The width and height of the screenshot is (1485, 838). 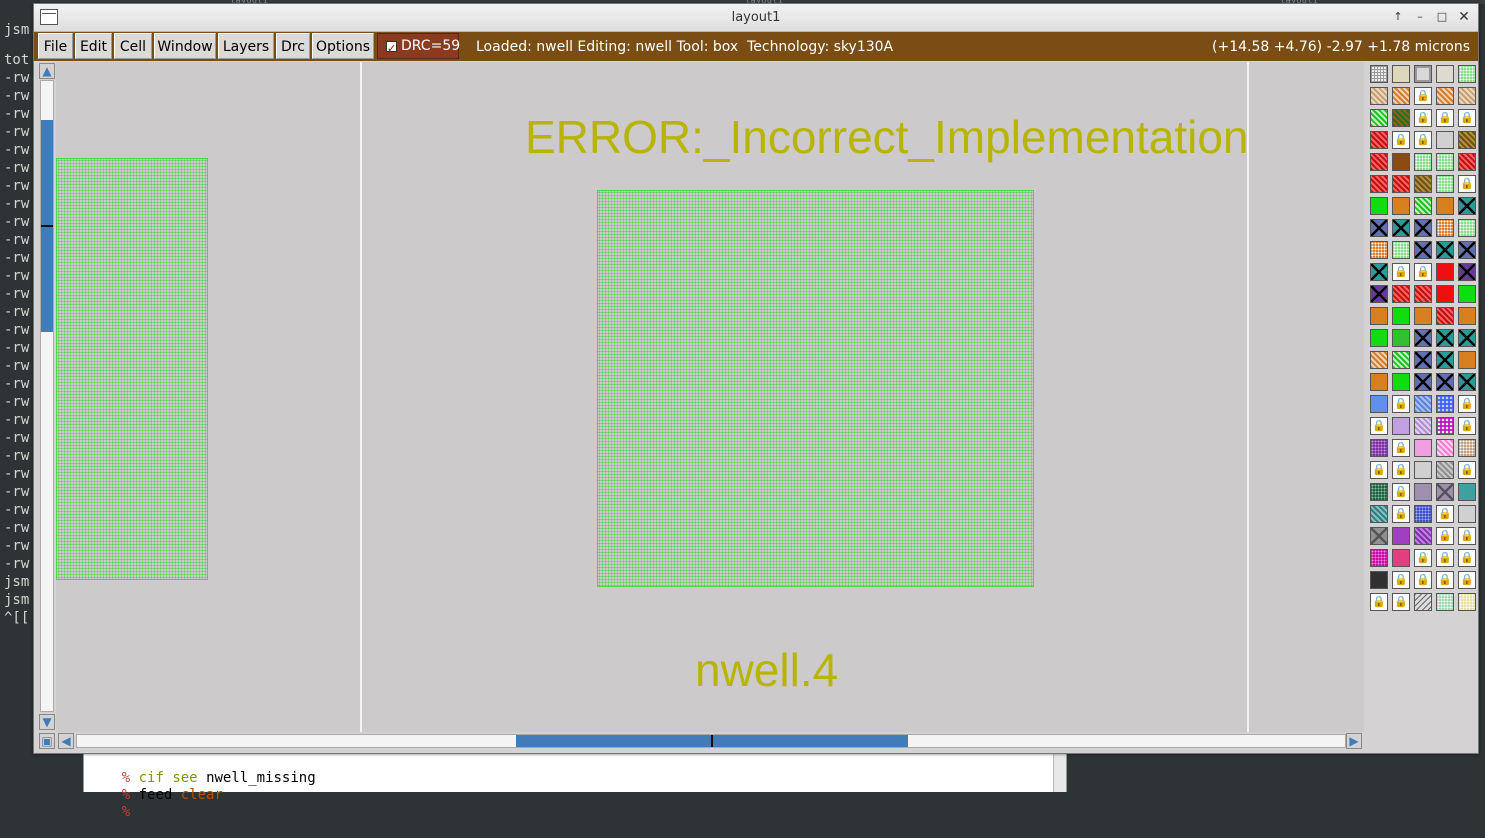 I want to click on scroll-right-arrow-icon: ▶, so click(x=1354, y=741).